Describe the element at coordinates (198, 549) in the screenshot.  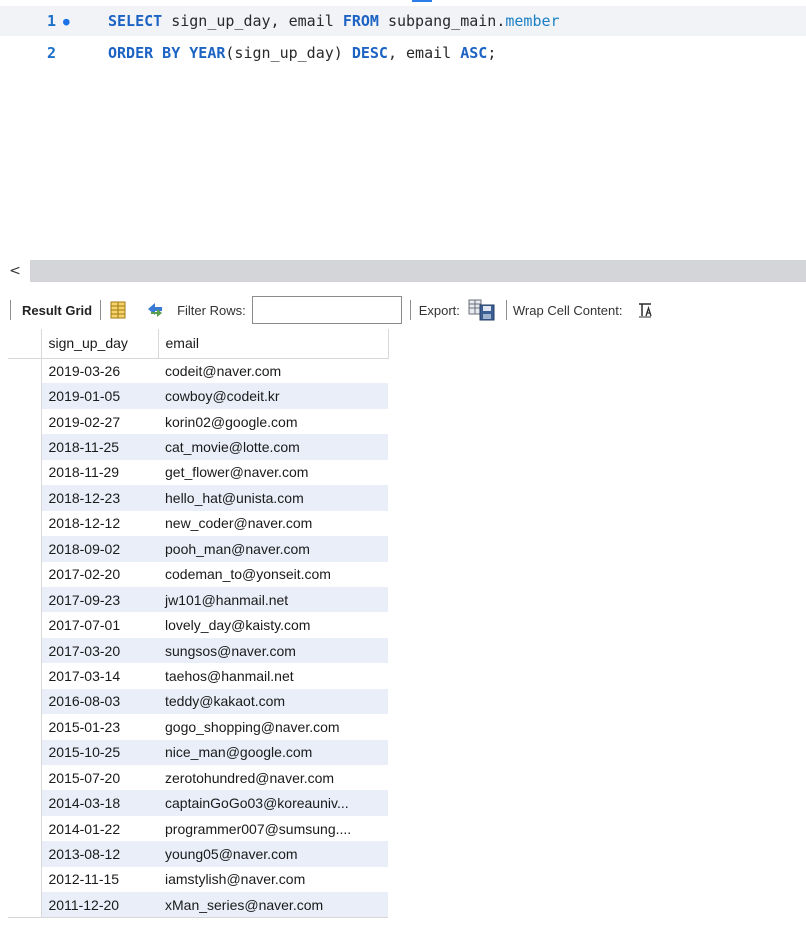
I see `table-row: 2018-09-02 pooh_man@naver.com` at that location.